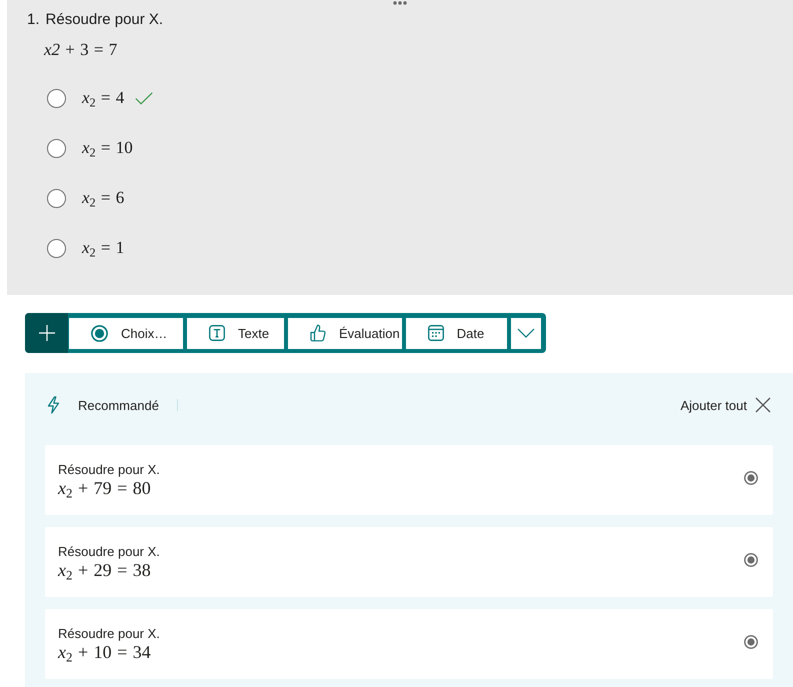 The image size is (793, 687). What do you see at coordinates (104, 652) in the screenshot?
I see `suggestion-equation: x$_{2}$ + 10 = 34` at bounding box center [104, 652].